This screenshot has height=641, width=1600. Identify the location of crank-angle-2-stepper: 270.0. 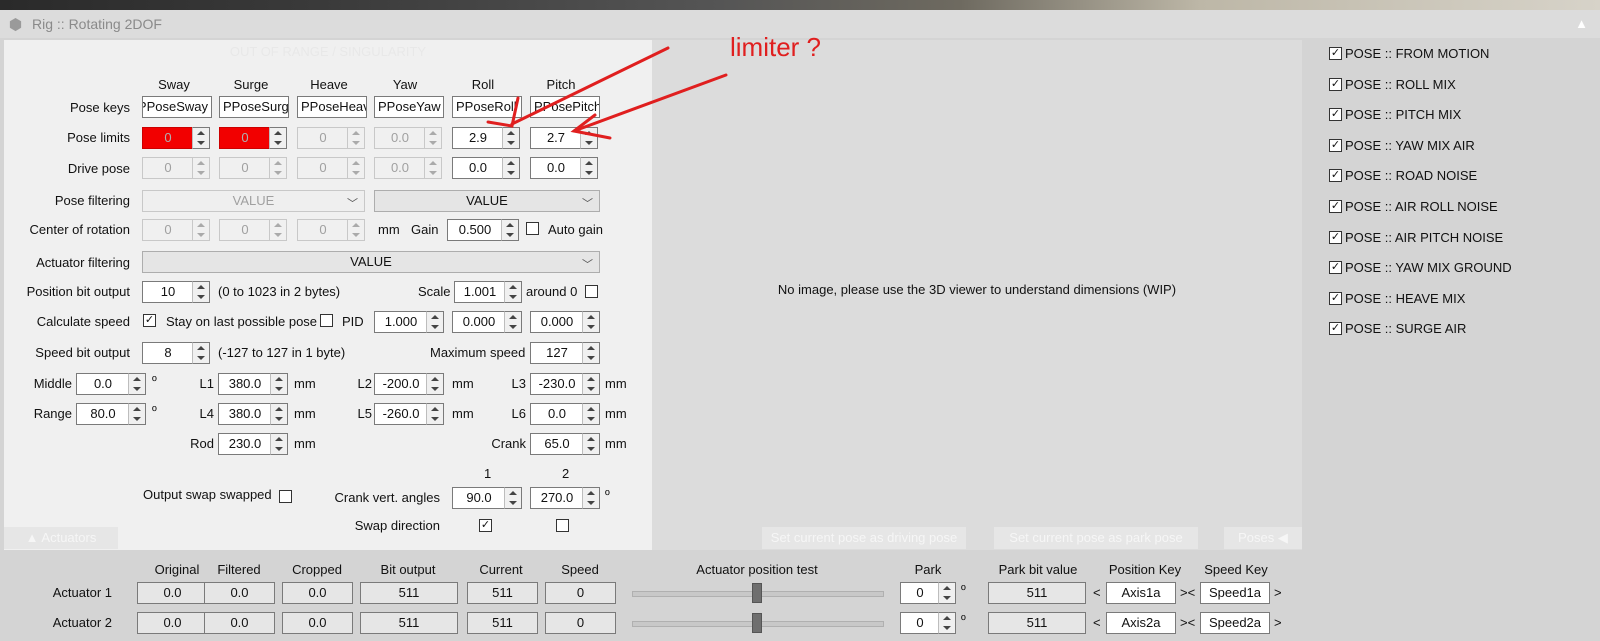
(565, 498).